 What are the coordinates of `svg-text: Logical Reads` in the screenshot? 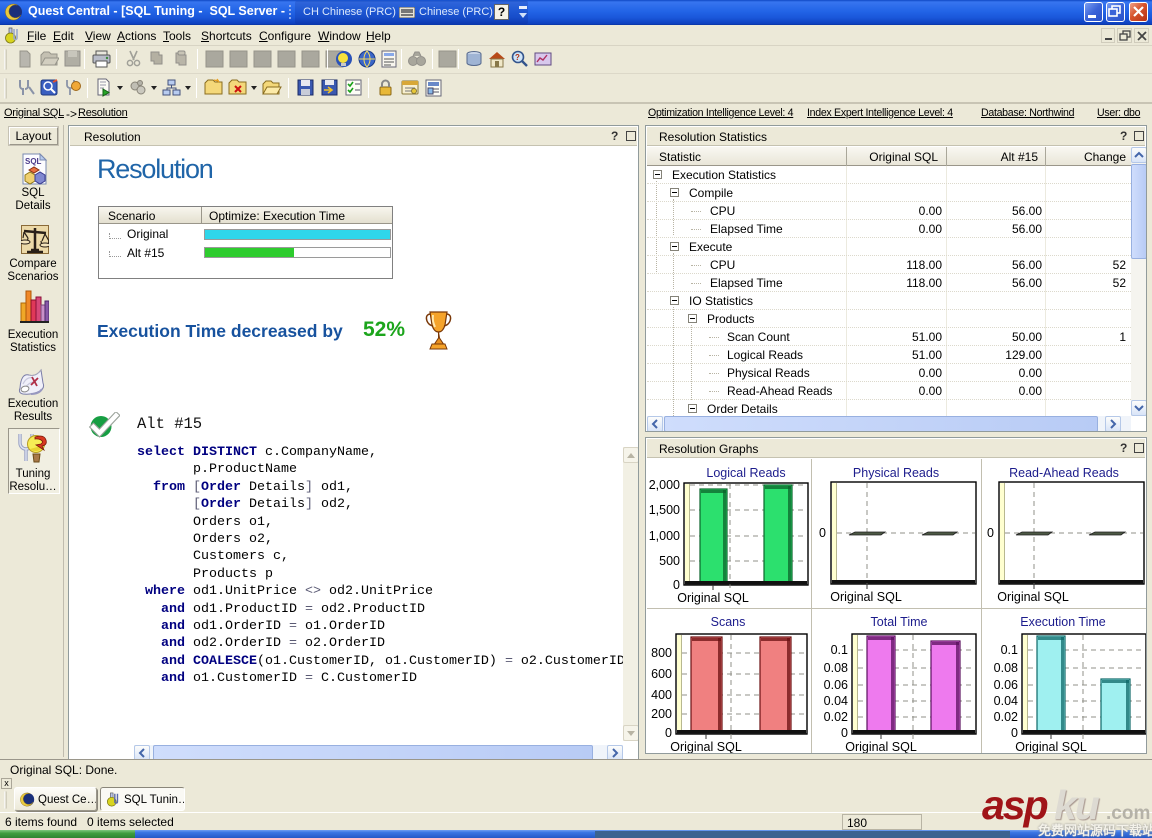 It's located at (745, 473).